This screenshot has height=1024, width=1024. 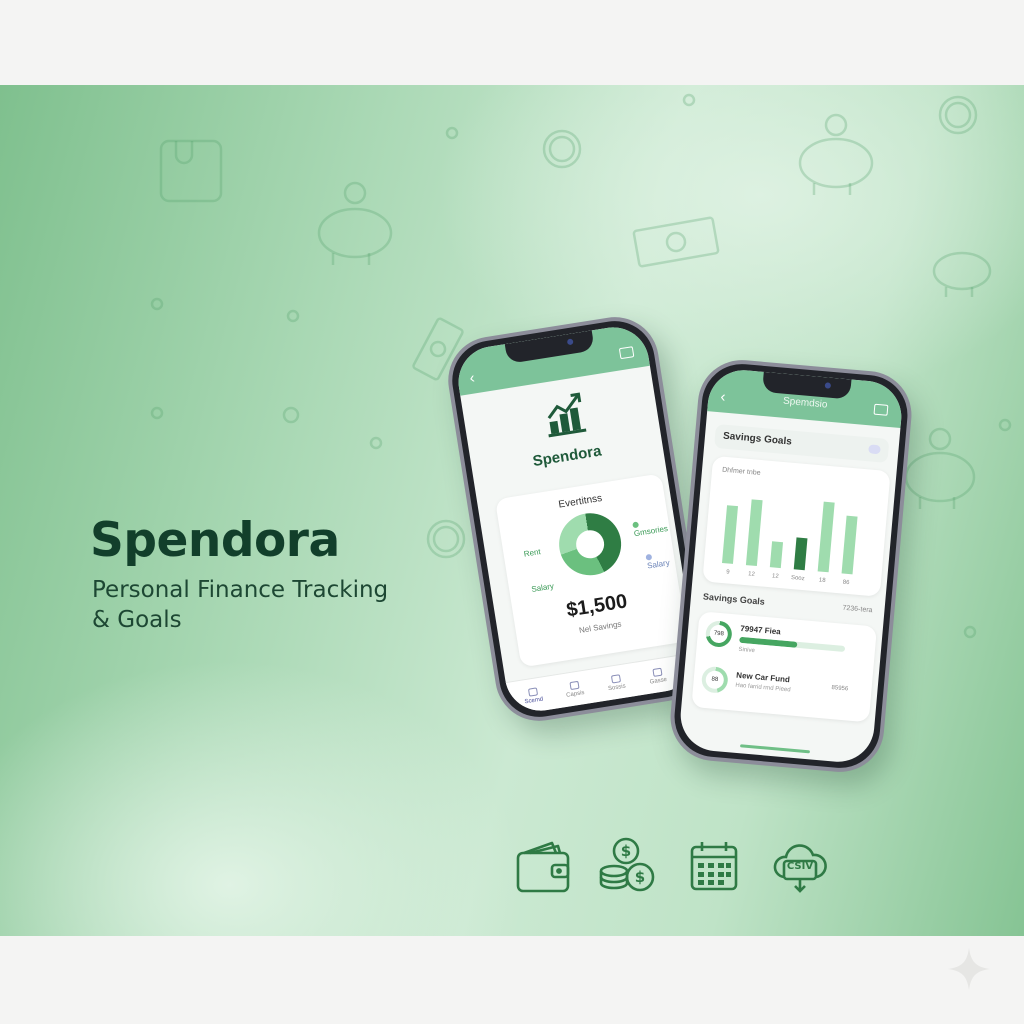 I want to click on calendar-icon, so click(x=714, y=867).